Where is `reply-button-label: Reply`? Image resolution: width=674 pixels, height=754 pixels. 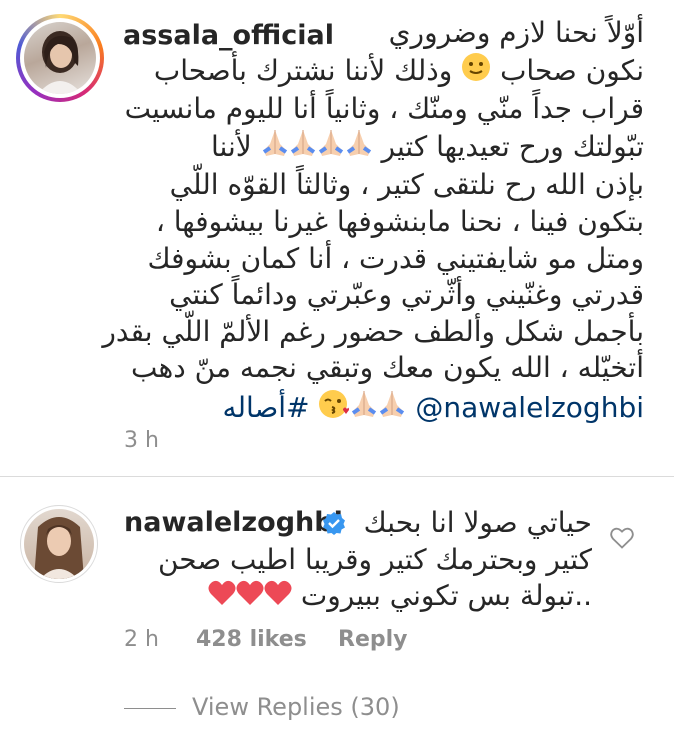 reply-button-label: Reply is located at coordinates (373, 639).